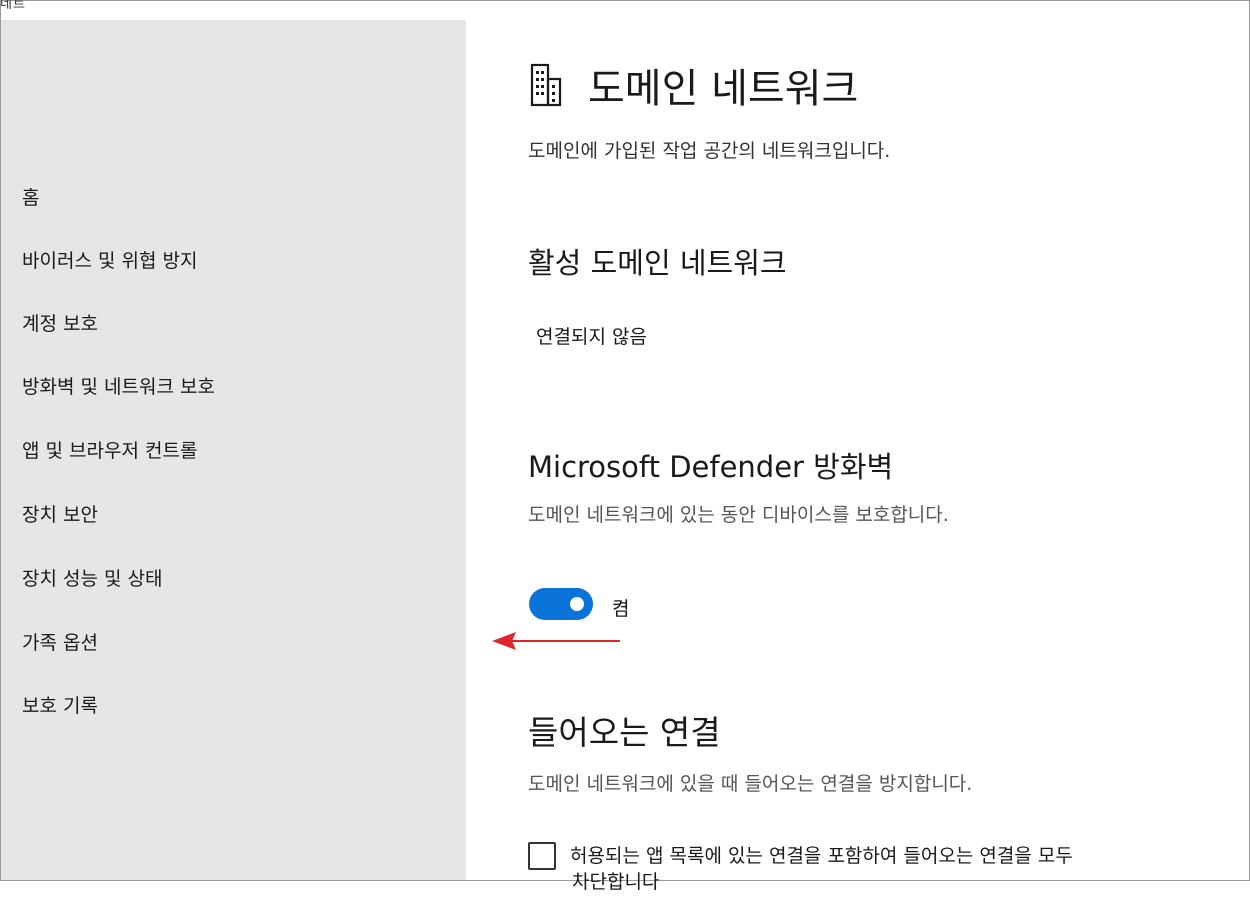 The height and width of the screenshot is (898, 1250). What do you see at coordinates (750, 784) in the screenshot?
I see `incoming-connections-description: 도메인 네트워크에 있을 때 들어오는 연결을 방지합니다.` at bounding box center [750, 784].